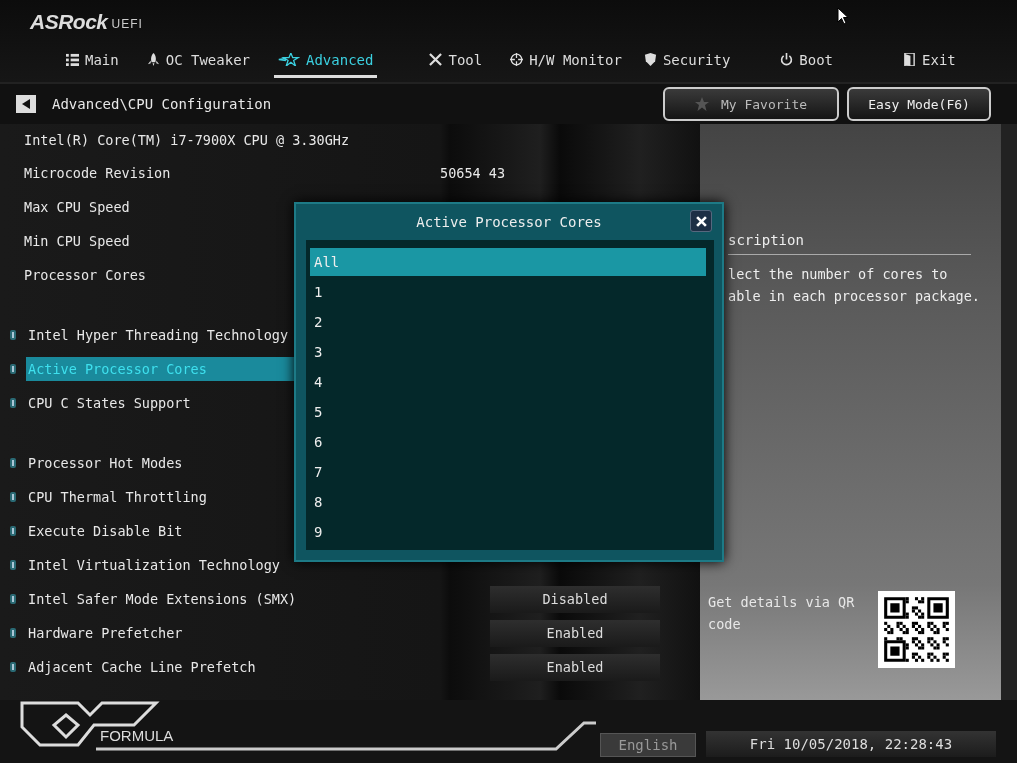  What do you see at coordinates (92, 61) in the screenshot?
I see `tab: Main` at bounding box center [92, 61].